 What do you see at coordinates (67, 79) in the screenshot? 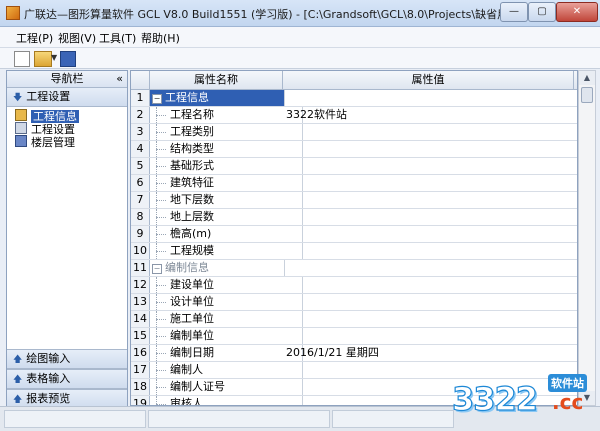
I see `nav-header: 导航栏 «` at bounding box center [67, 79].